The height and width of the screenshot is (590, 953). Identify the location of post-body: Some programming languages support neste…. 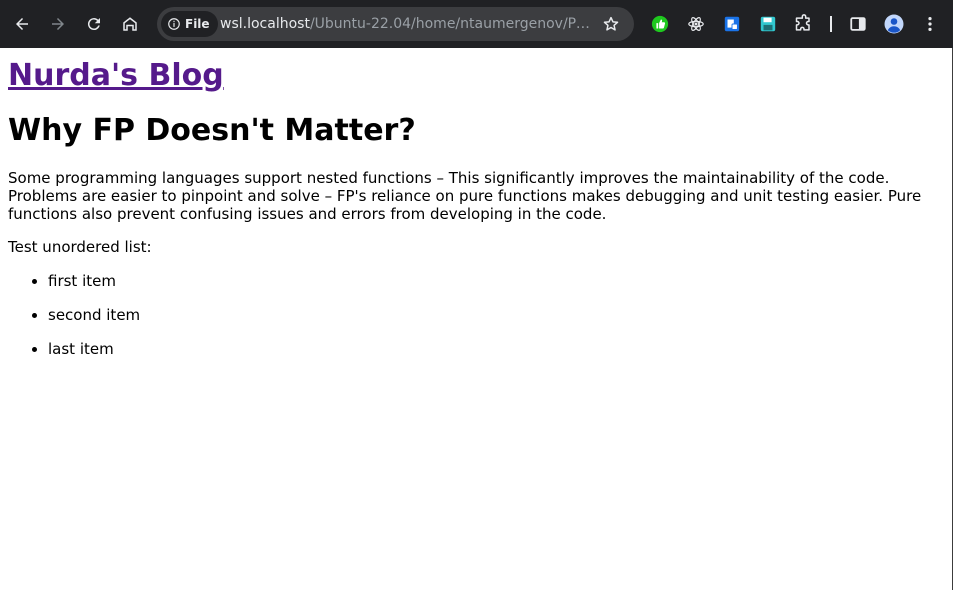
(465, 196).